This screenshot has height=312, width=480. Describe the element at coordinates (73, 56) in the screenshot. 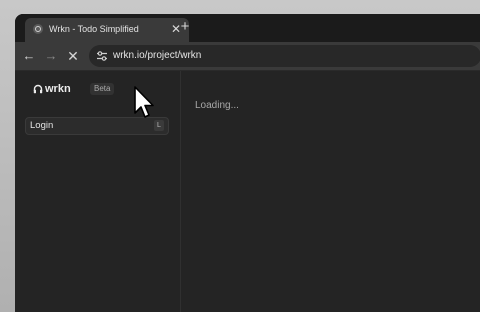

I see `stop-loading-icon: ✕` at that location.